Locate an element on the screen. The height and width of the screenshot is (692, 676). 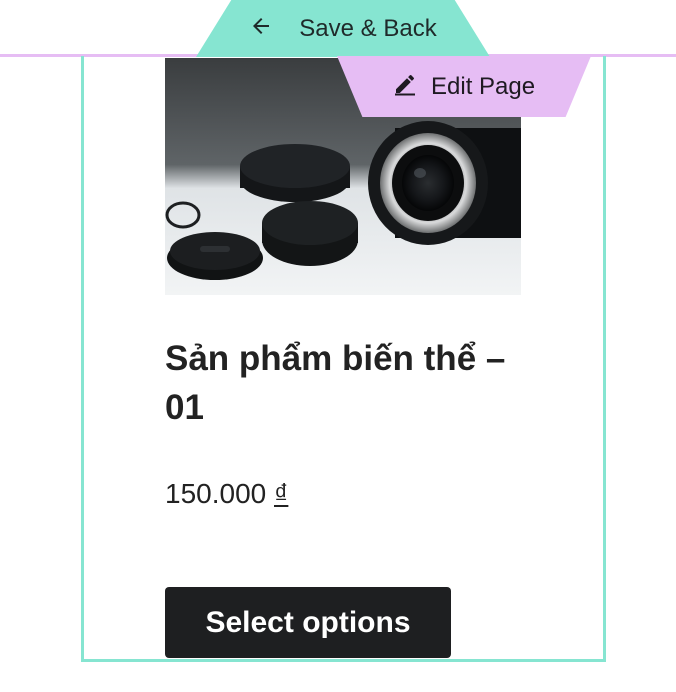
arrow-left-icon is located at coordinates (261, 28).